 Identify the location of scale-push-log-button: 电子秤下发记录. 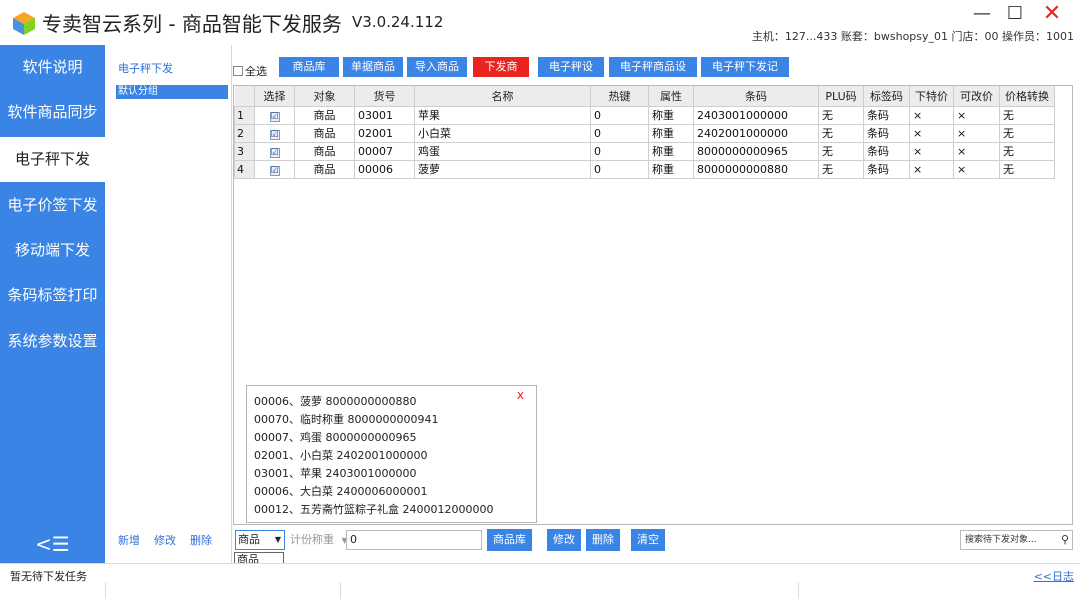
(745, 75).